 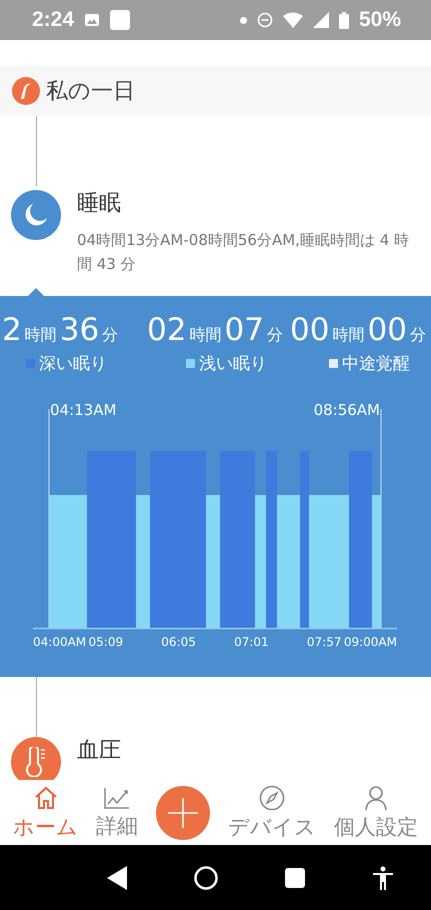 I want to click on nav-tab: デバイス, so click(x=272, y=812).